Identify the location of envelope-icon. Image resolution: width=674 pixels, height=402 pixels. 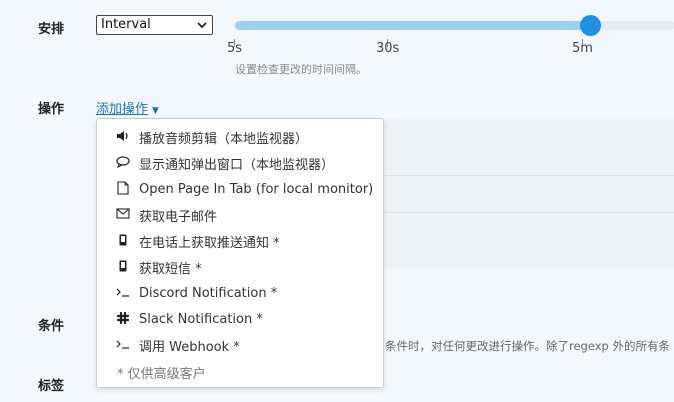
(123, 215).